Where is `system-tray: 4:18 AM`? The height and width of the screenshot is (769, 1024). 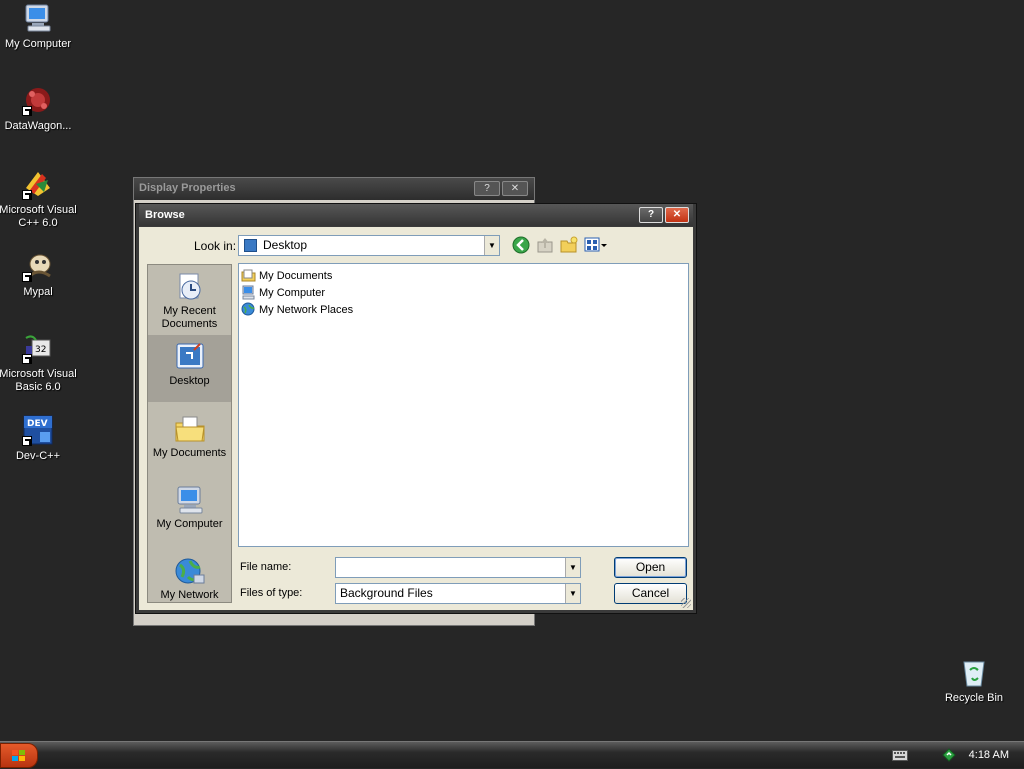 system-tray: 4:18 AM is located at coordinates (954, 755).